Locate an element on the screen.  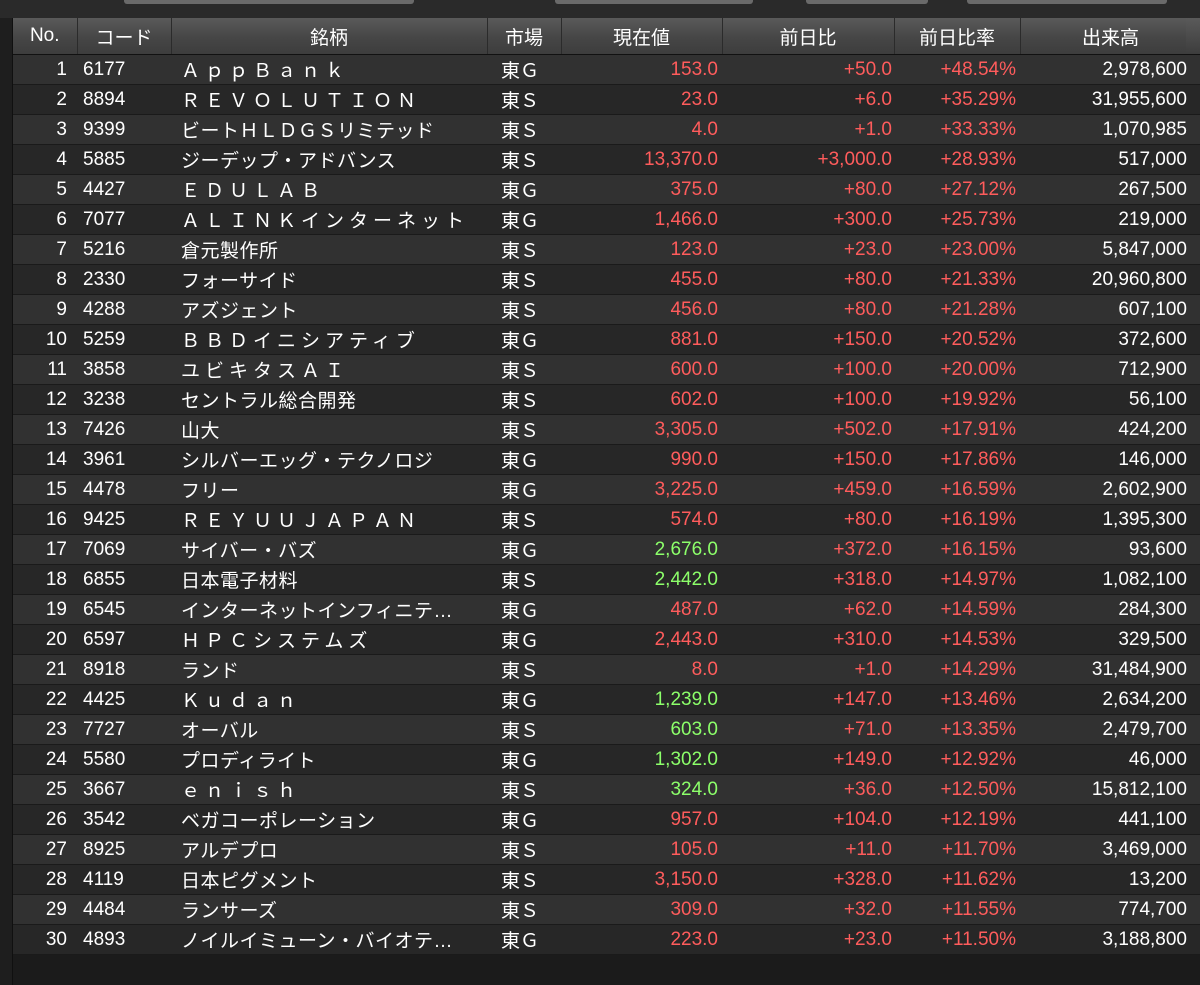
table-row: 21 8918 ランド 東Ｓ 8.0 +1.0 +14.29% 31,484,900 is located at coordinates (606, 669).